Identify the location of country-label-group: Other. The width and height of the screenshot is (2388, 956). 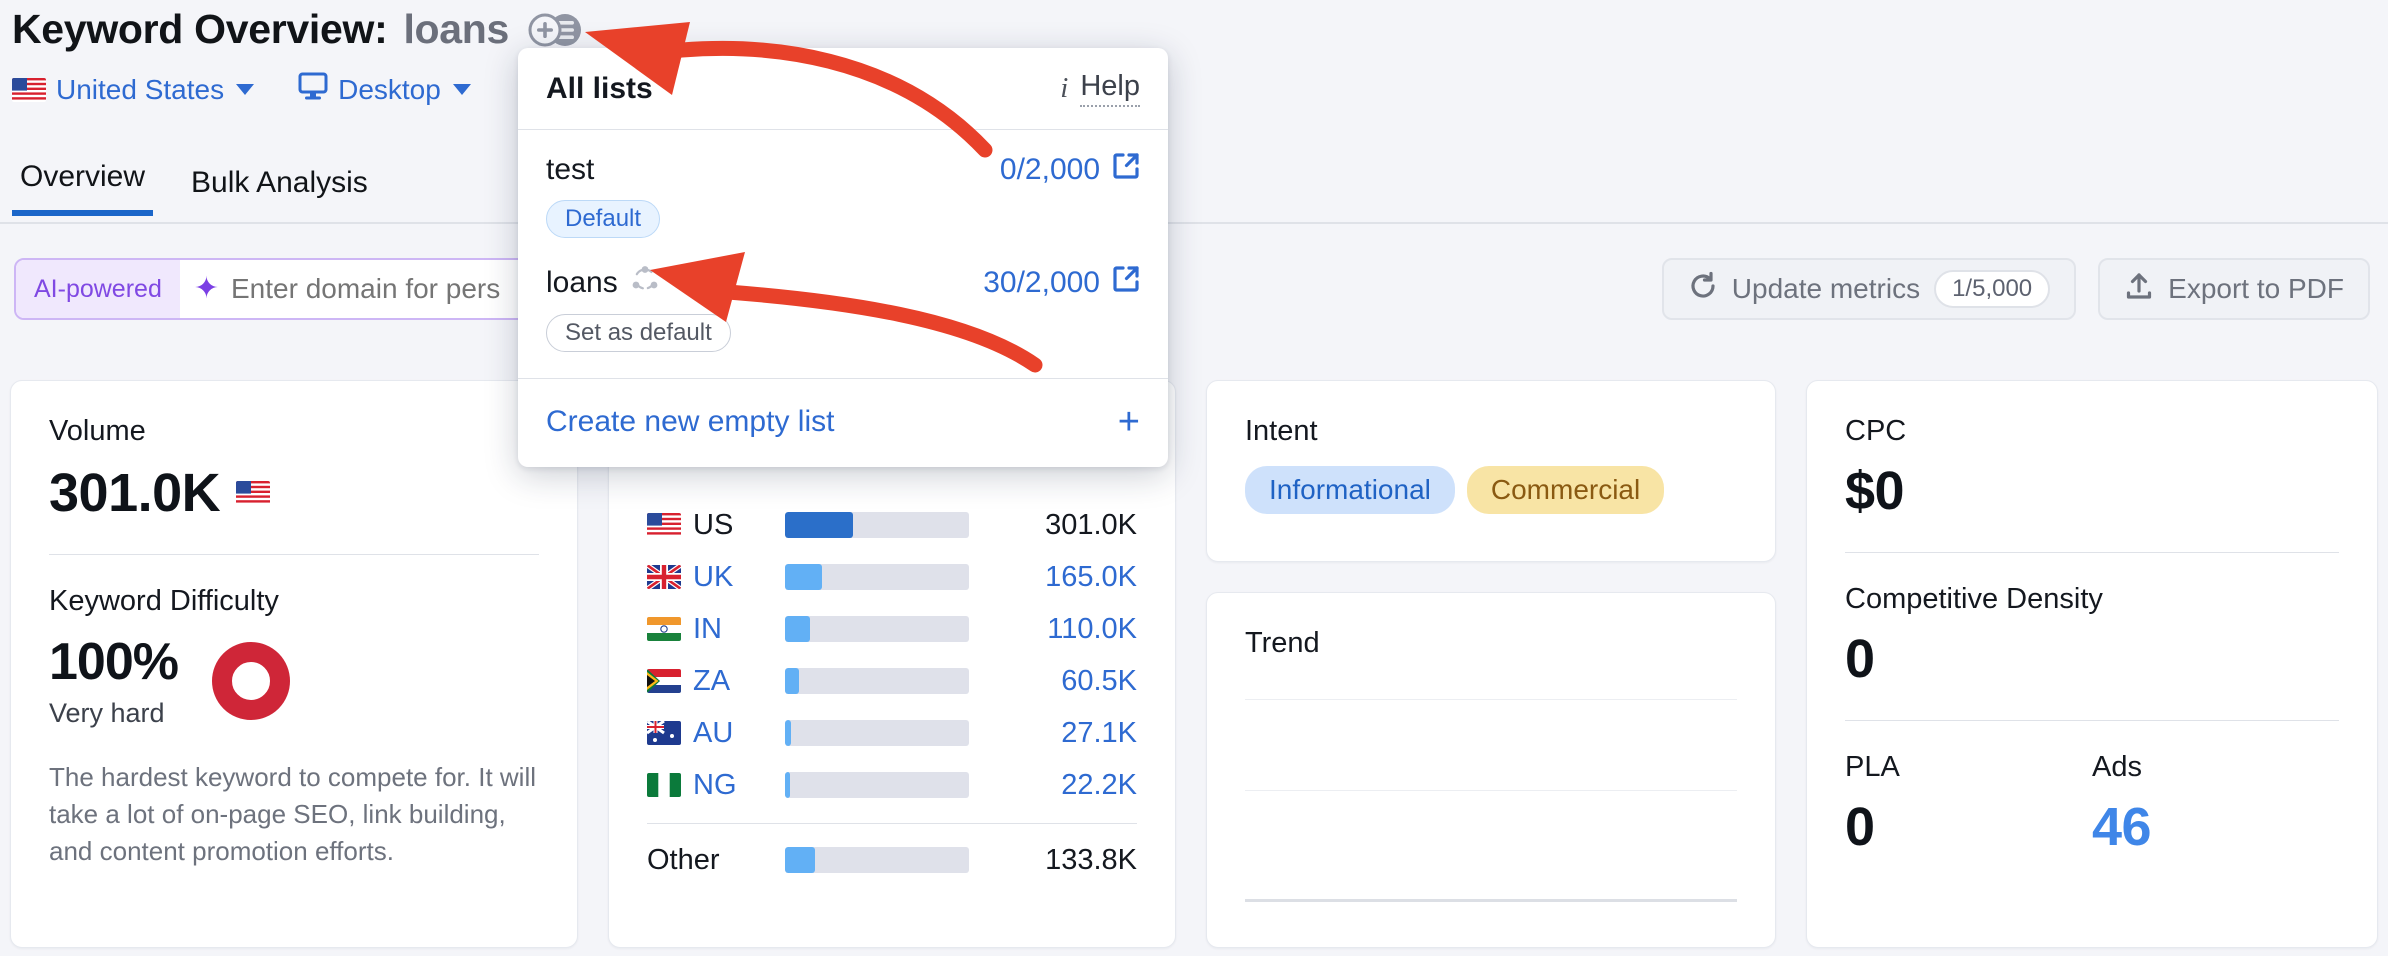
(716, 860).